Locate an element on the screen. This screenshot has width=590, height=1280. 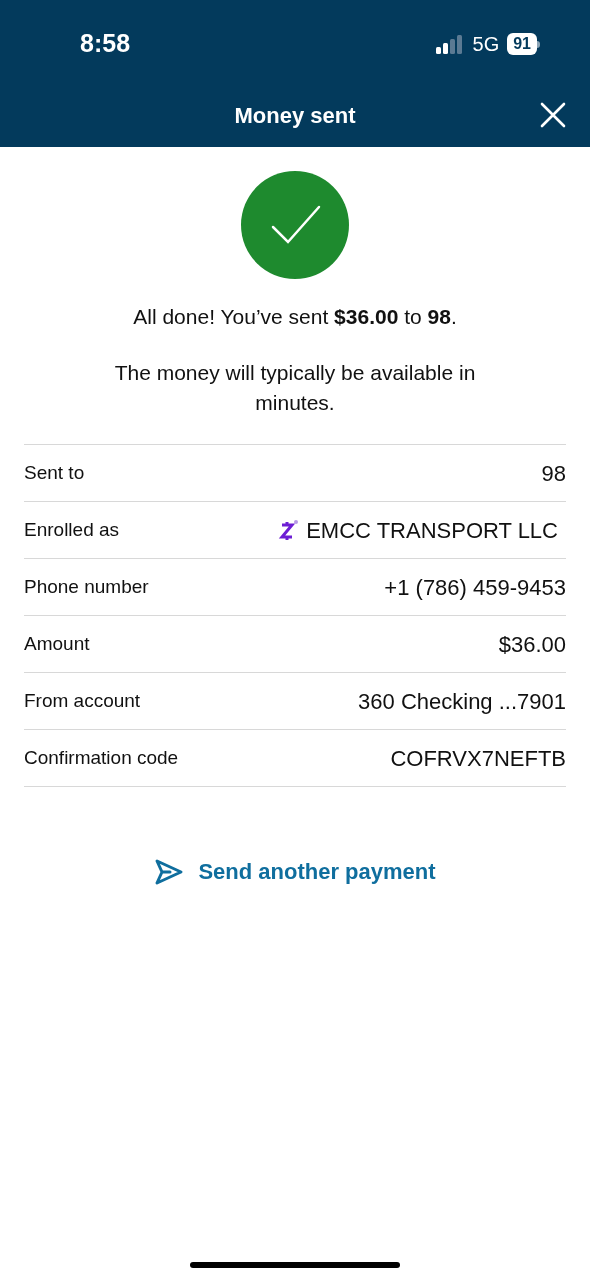
confirmation-message: All done! You’ve sent $36.00 to 98. is located at coordinates (295, 317).